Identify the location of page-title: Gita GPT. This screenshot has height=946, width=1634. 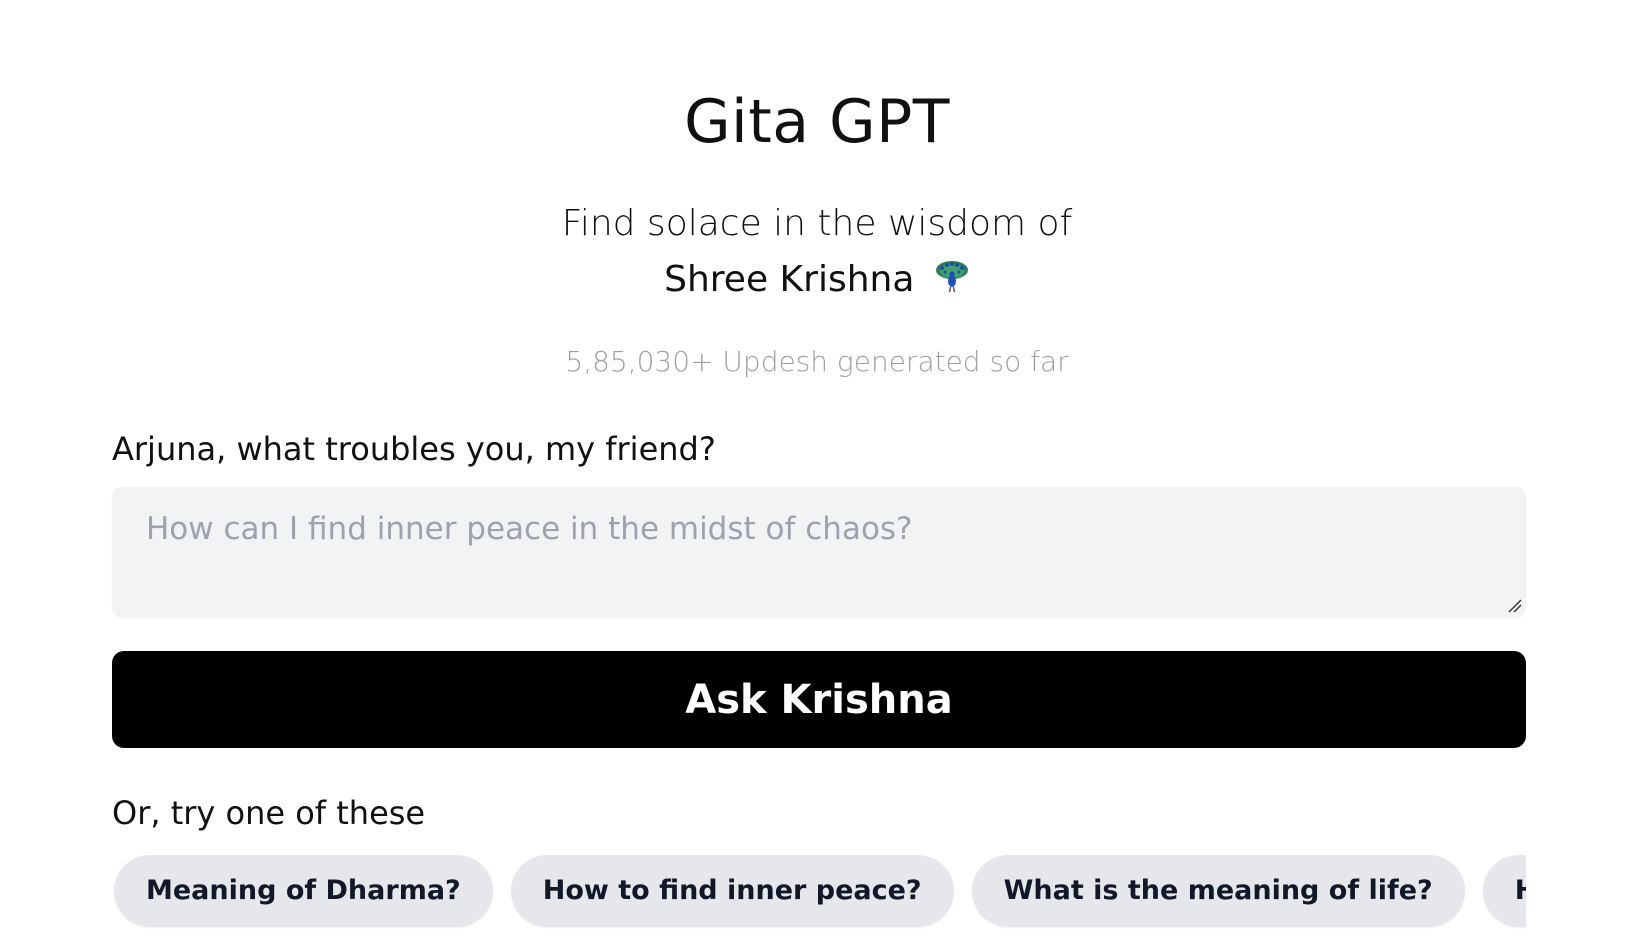
(817, 122).